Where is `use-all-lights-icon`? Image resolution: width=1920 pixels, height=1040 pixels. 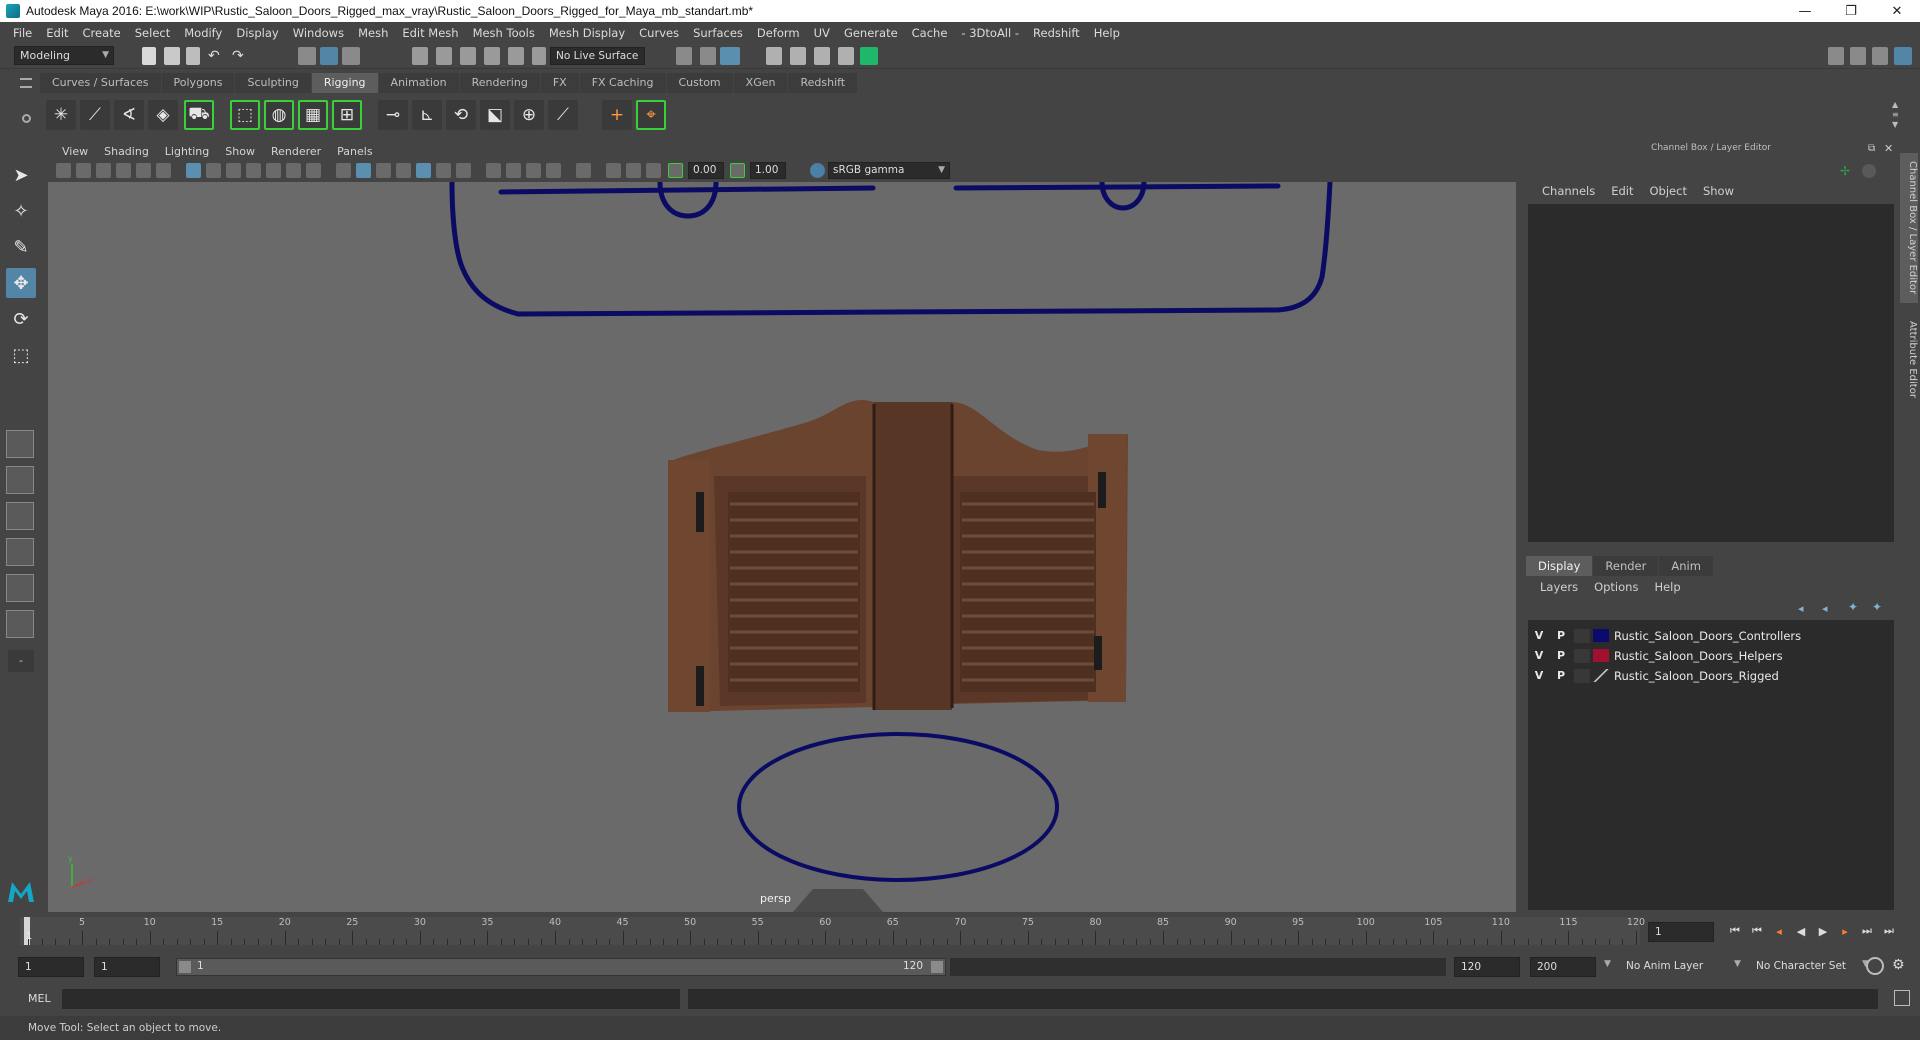
use-all-lights-icon is located at coordinates (443, 170).